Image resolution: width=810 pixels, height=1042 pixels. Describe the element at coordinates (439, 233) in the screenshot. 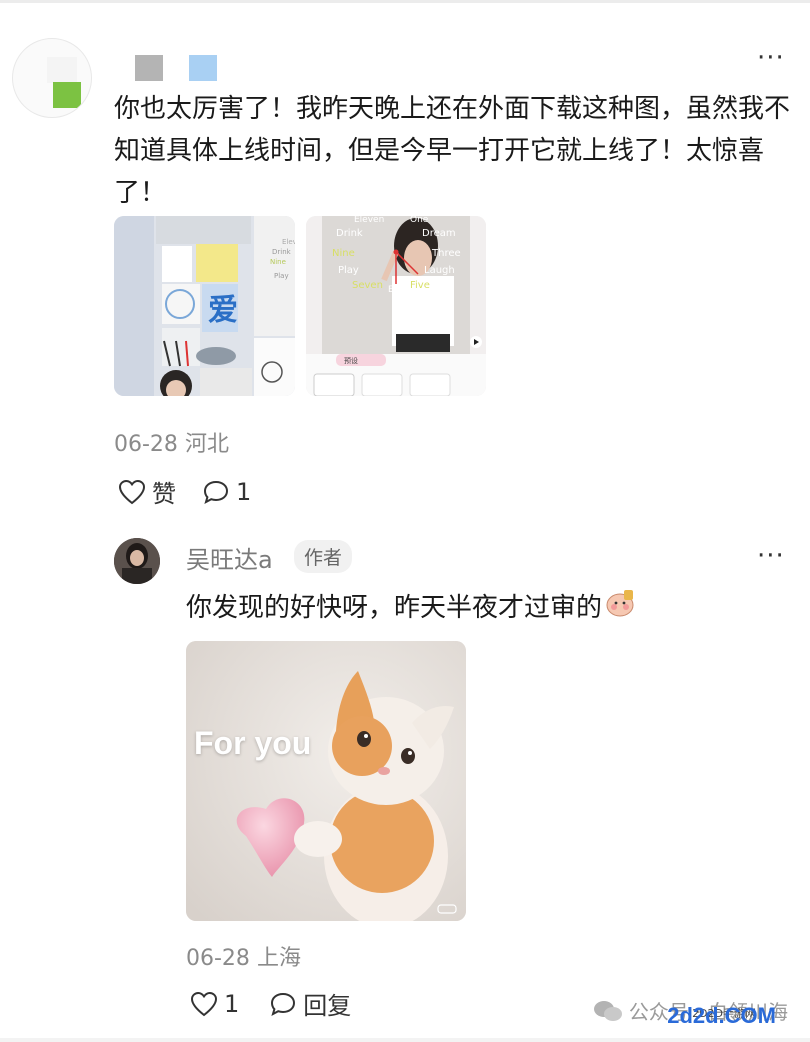

I see `clock-word-dream: Dream` at that location.